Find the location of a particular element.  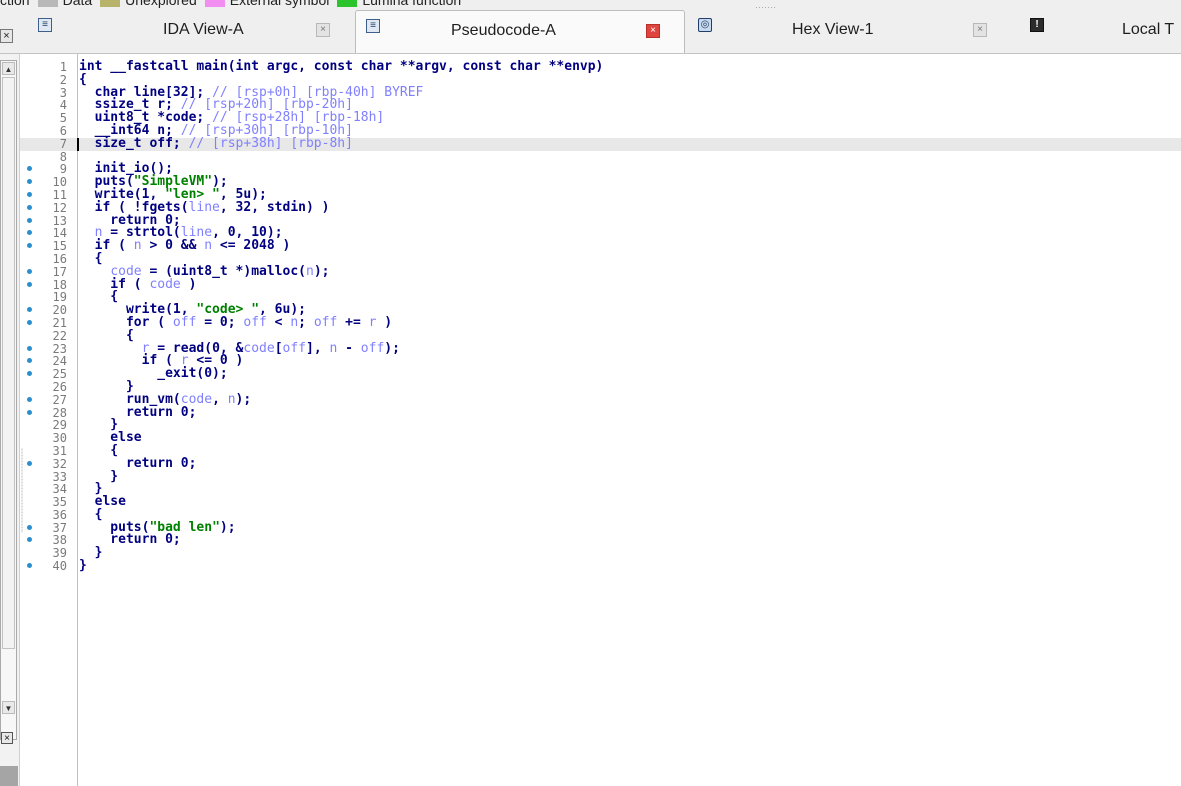

code-token: = 0; is located at coordinates (220, 322).